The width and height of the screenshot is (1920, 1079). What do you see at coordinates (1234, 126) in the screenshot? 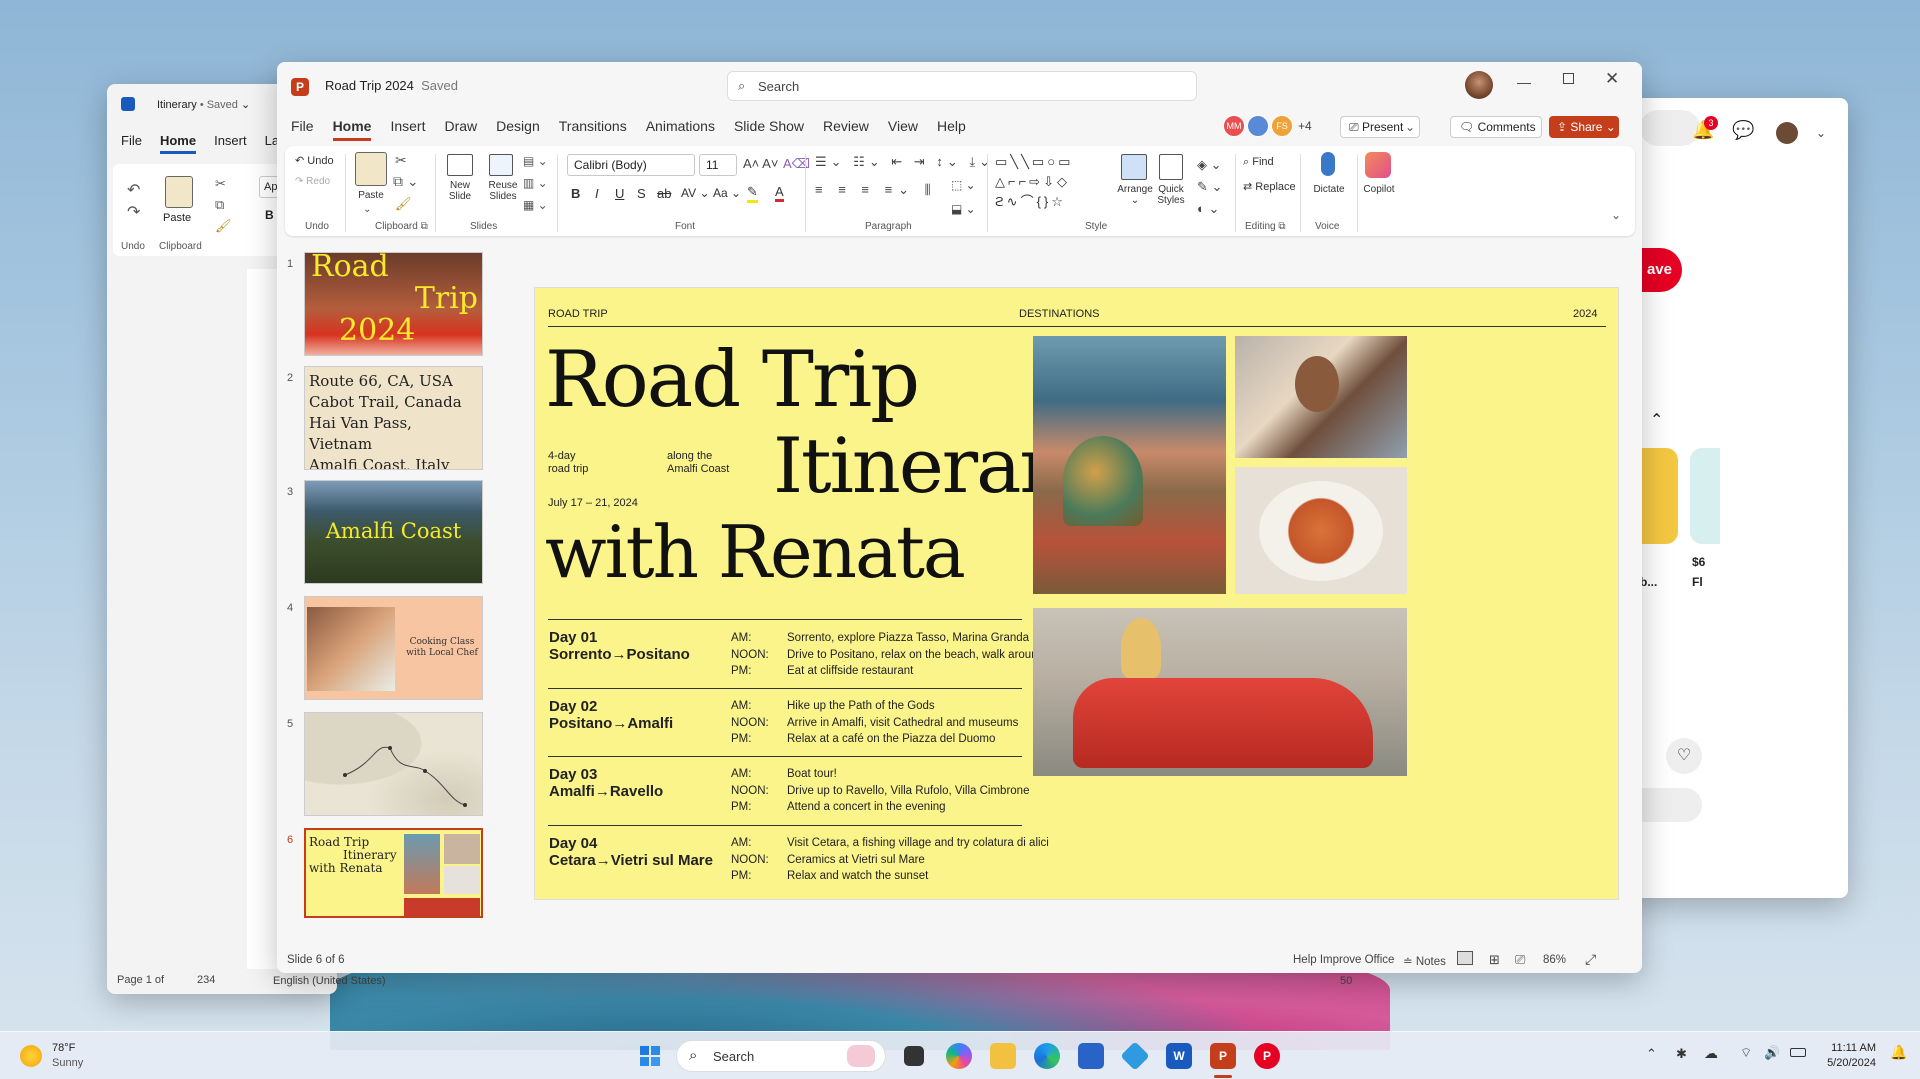
I see `collaborator-mm: MM` at bounding box center [1234, 126].